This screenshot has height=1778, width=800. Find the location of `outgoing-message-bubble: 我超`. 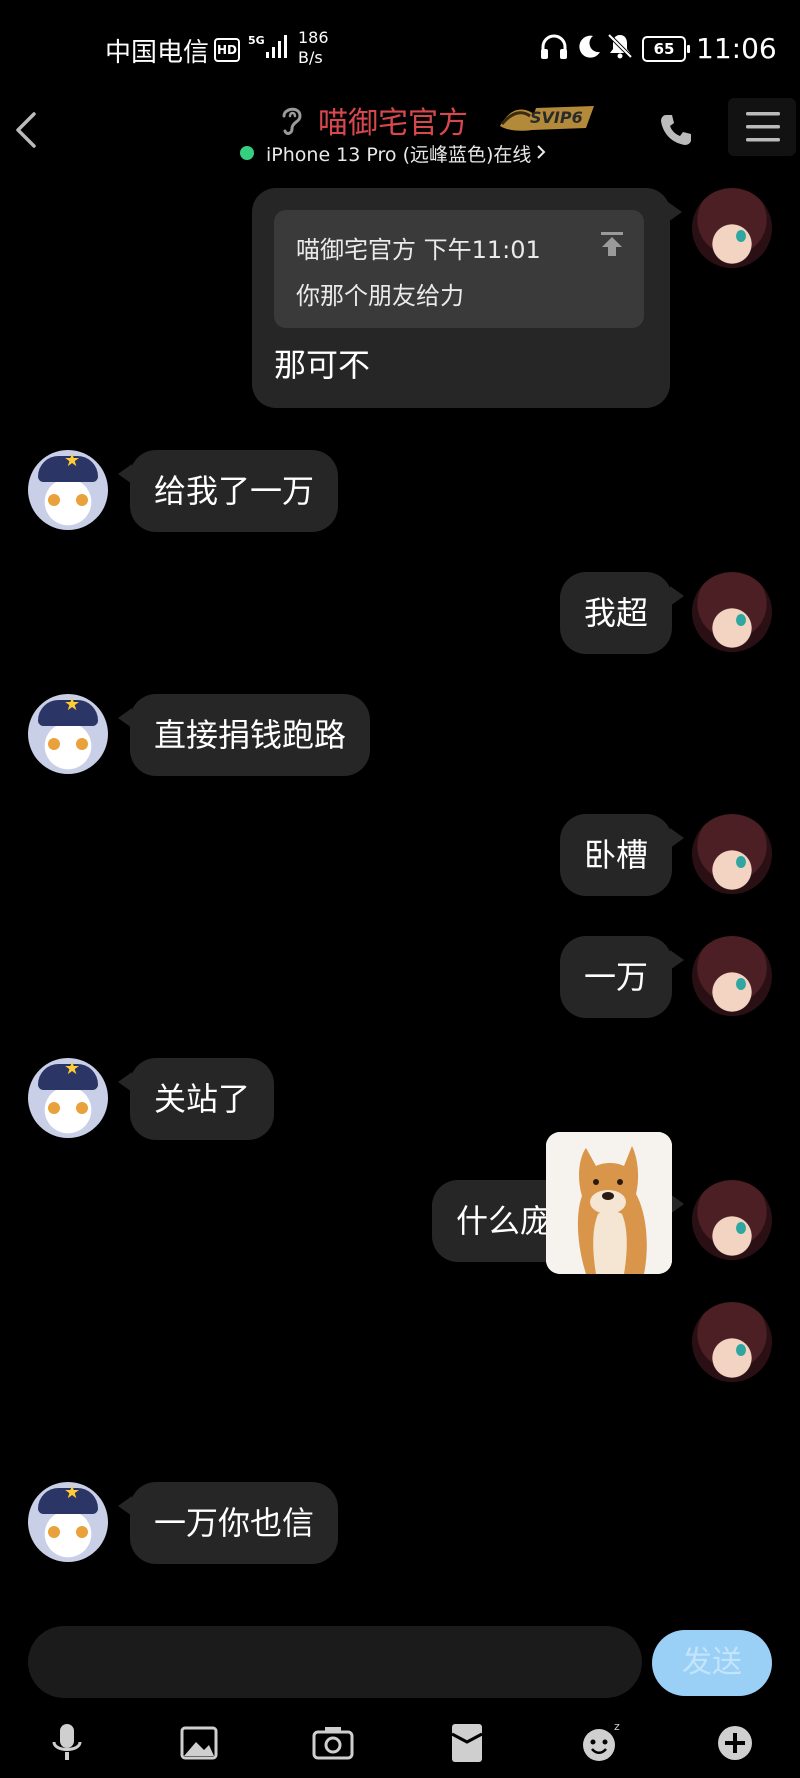

outgoing-message-bubble: 我超 is located at coordinates (622, 613).